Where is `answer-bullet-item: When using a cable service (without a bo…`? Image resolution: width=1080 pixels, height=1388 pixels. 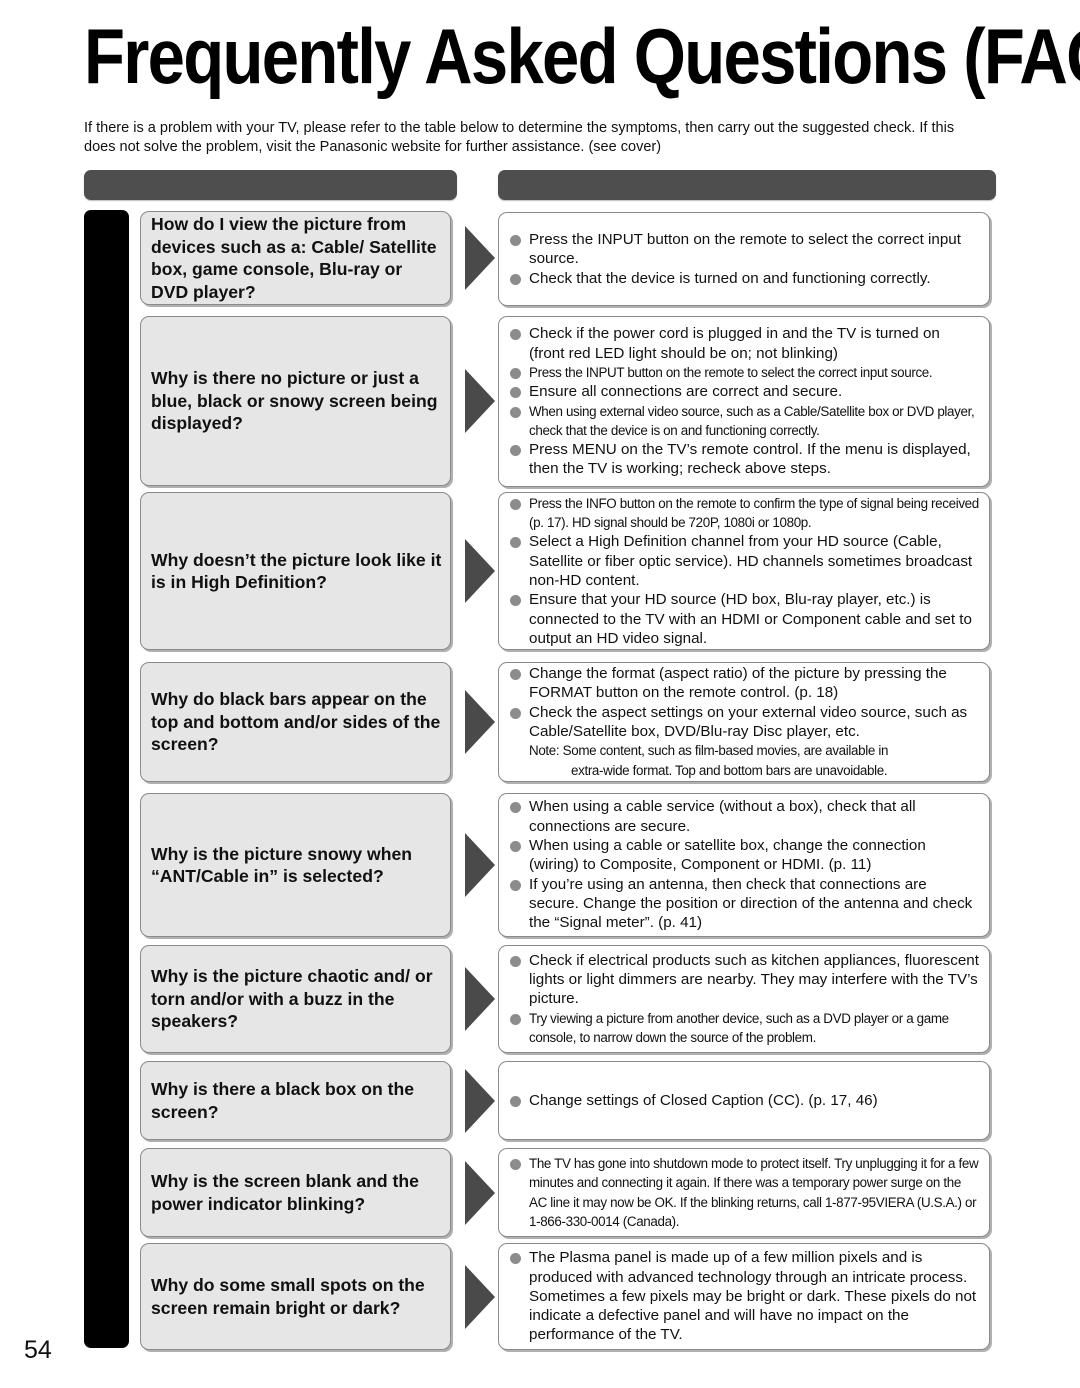
answer-bullet-item: When using a cable service (without a bo… is located at coordinates (744, 816).